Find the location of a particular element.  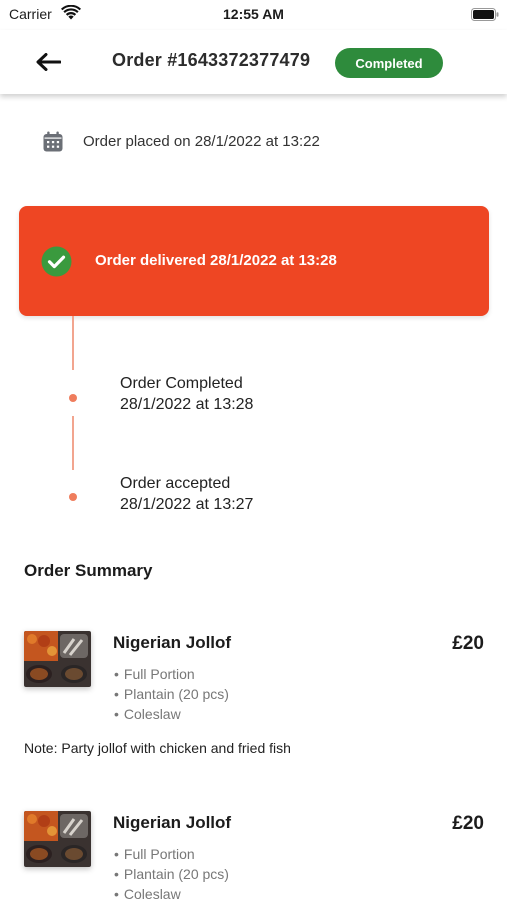

timeline-entry-time: 28/1/2022 at 13:28 is located at coordinates (187, 404).